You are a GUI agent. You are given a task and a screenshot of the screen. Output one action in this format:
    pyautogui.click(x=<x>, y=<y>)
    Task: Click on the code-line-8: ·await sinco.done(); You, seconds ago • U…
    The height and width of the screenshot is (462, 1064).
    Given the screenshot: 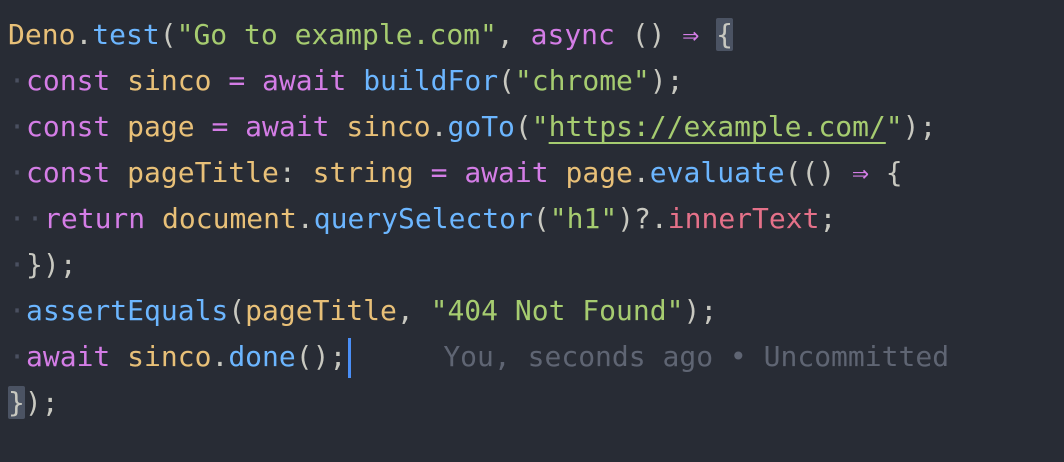 What is the action you would take?
    pyautogui.click(x=532, y=357)
    